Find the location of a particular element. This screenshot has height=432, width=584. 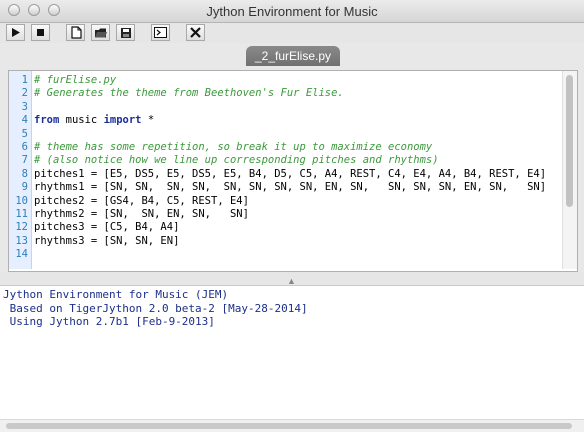

code-line: 14 is located at coordinates (285, 254).